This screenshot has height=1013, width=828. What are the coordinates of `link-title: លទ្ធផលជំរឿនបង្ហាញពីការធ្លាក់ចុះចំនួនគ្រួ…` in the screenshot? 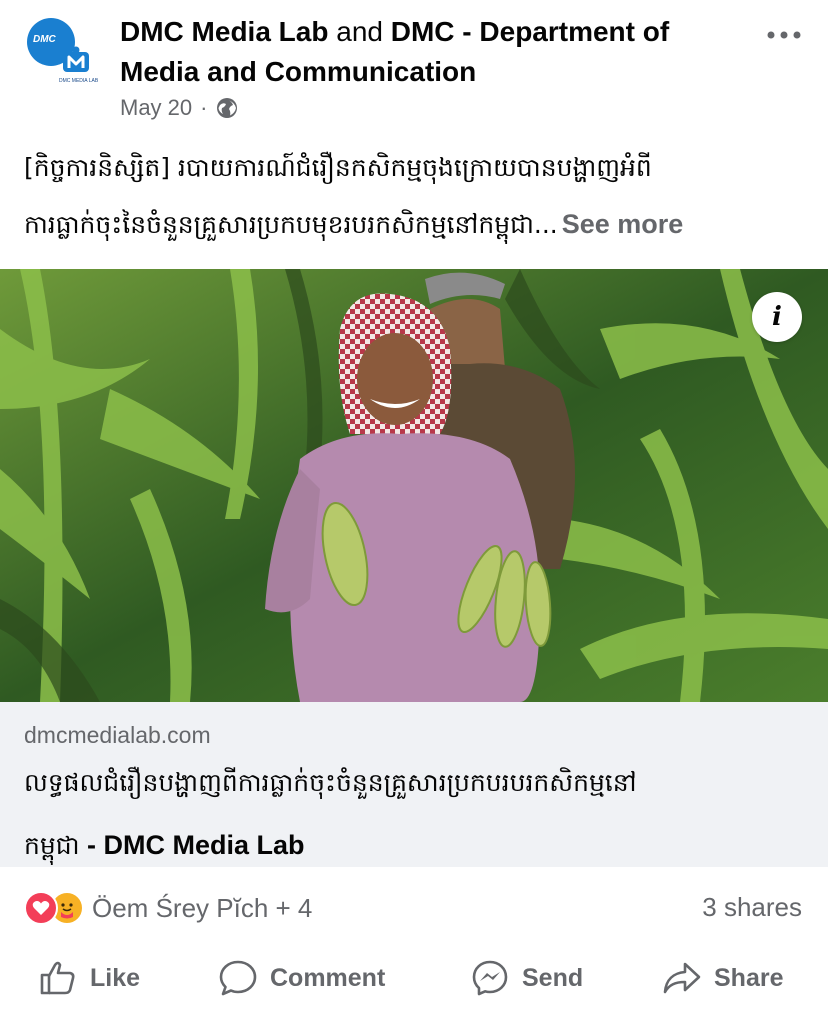 It's located at (419, 814).